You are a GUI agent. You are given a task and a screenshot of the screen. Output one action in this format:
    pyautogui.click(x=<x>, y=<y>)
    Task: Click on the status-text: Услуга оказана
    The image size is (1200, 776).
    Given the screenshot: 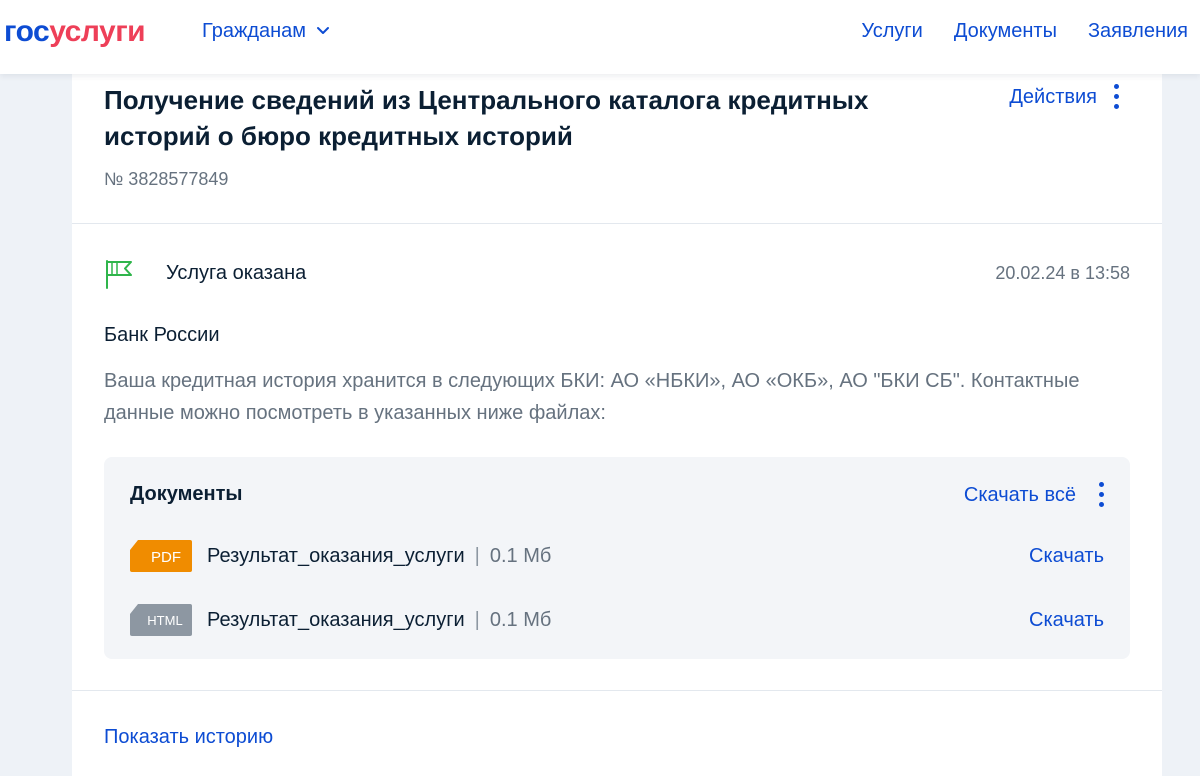 What is the action you would take?
    pyautogui.click(x=236, y=273)
    